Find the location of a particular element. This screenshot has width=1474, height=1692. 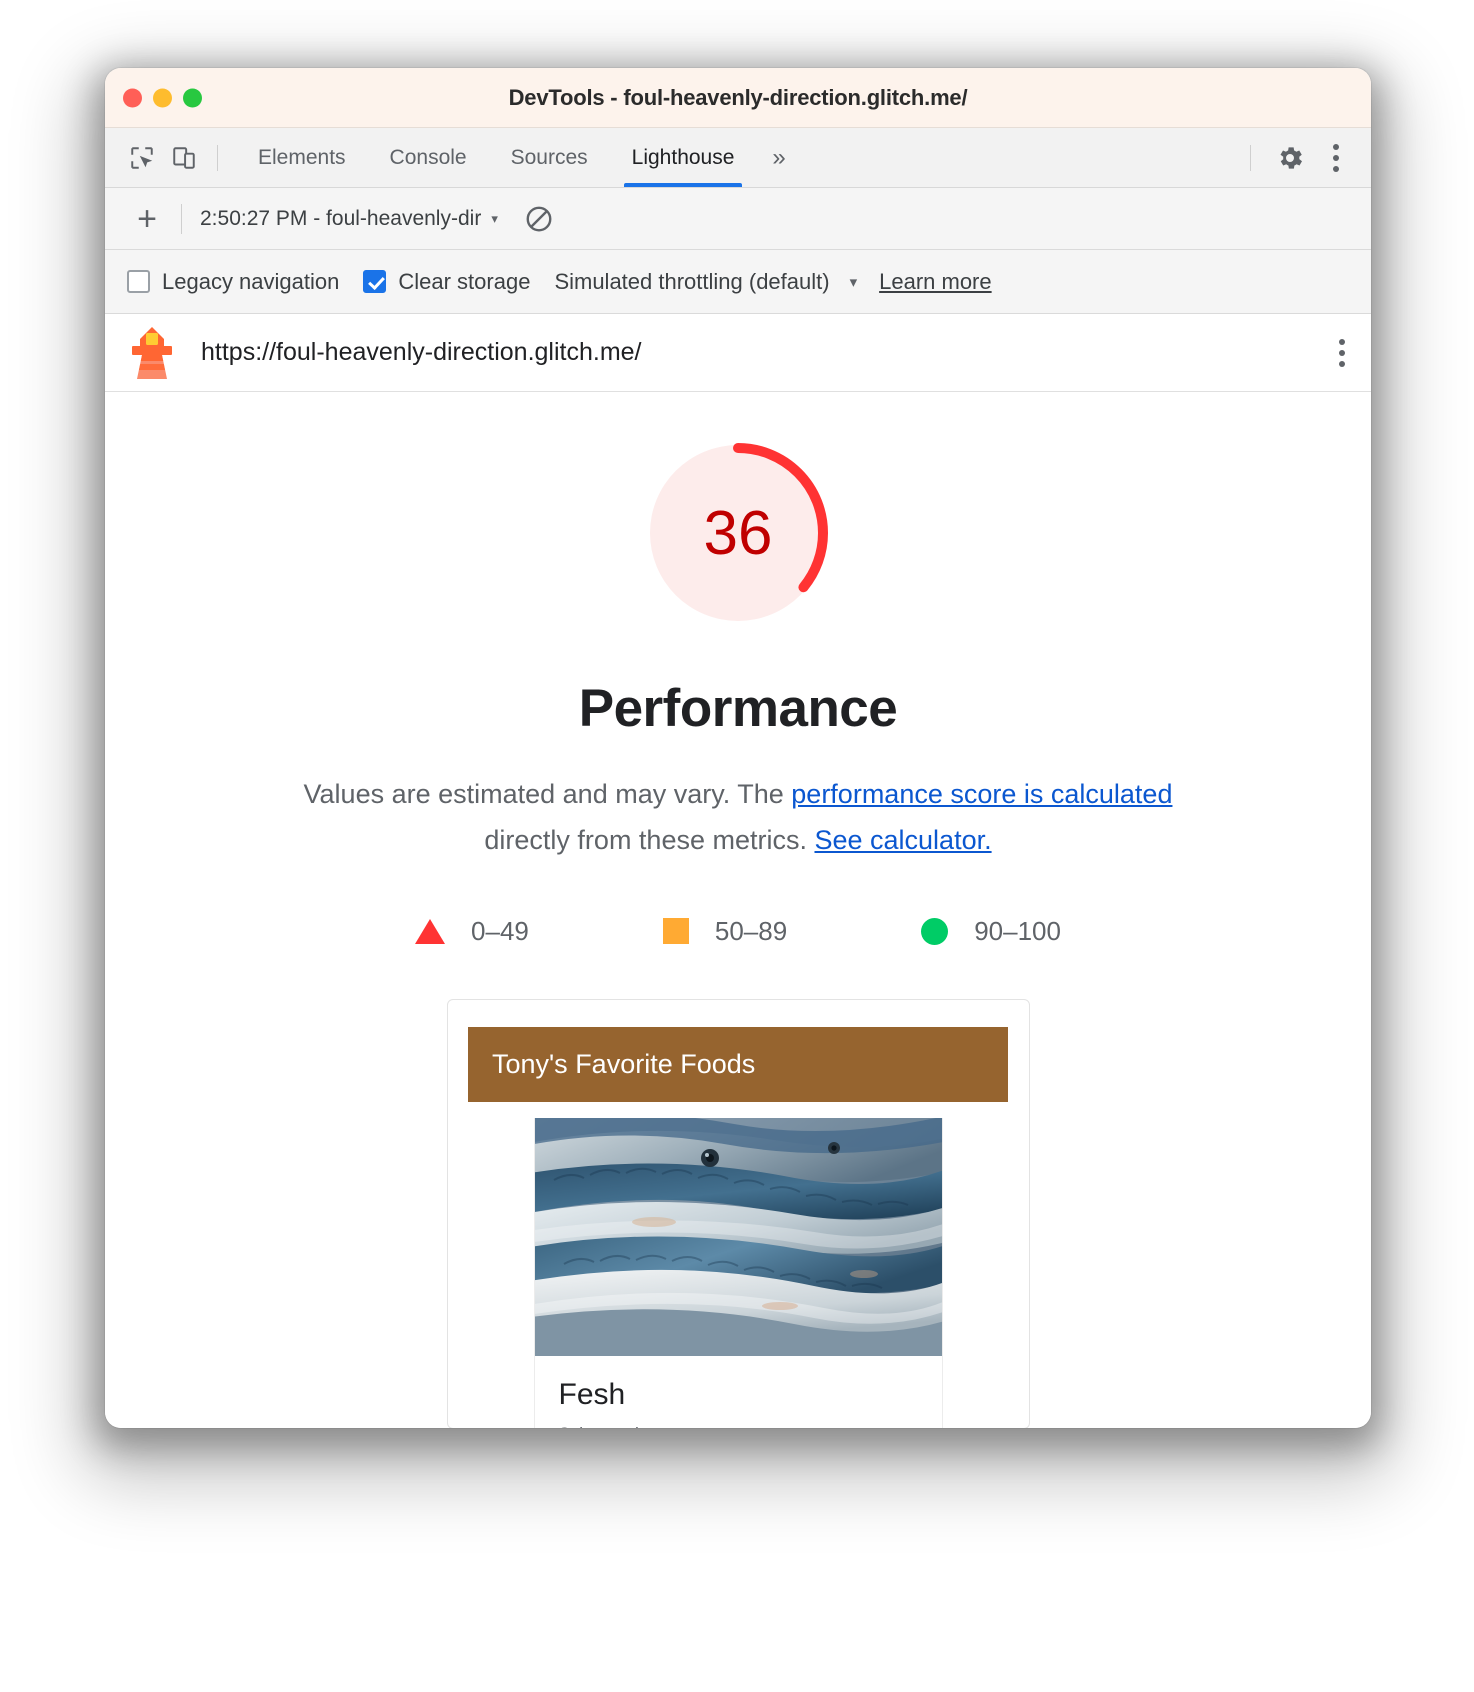

tab-elements: Elements is located at coordinates (302, 157).